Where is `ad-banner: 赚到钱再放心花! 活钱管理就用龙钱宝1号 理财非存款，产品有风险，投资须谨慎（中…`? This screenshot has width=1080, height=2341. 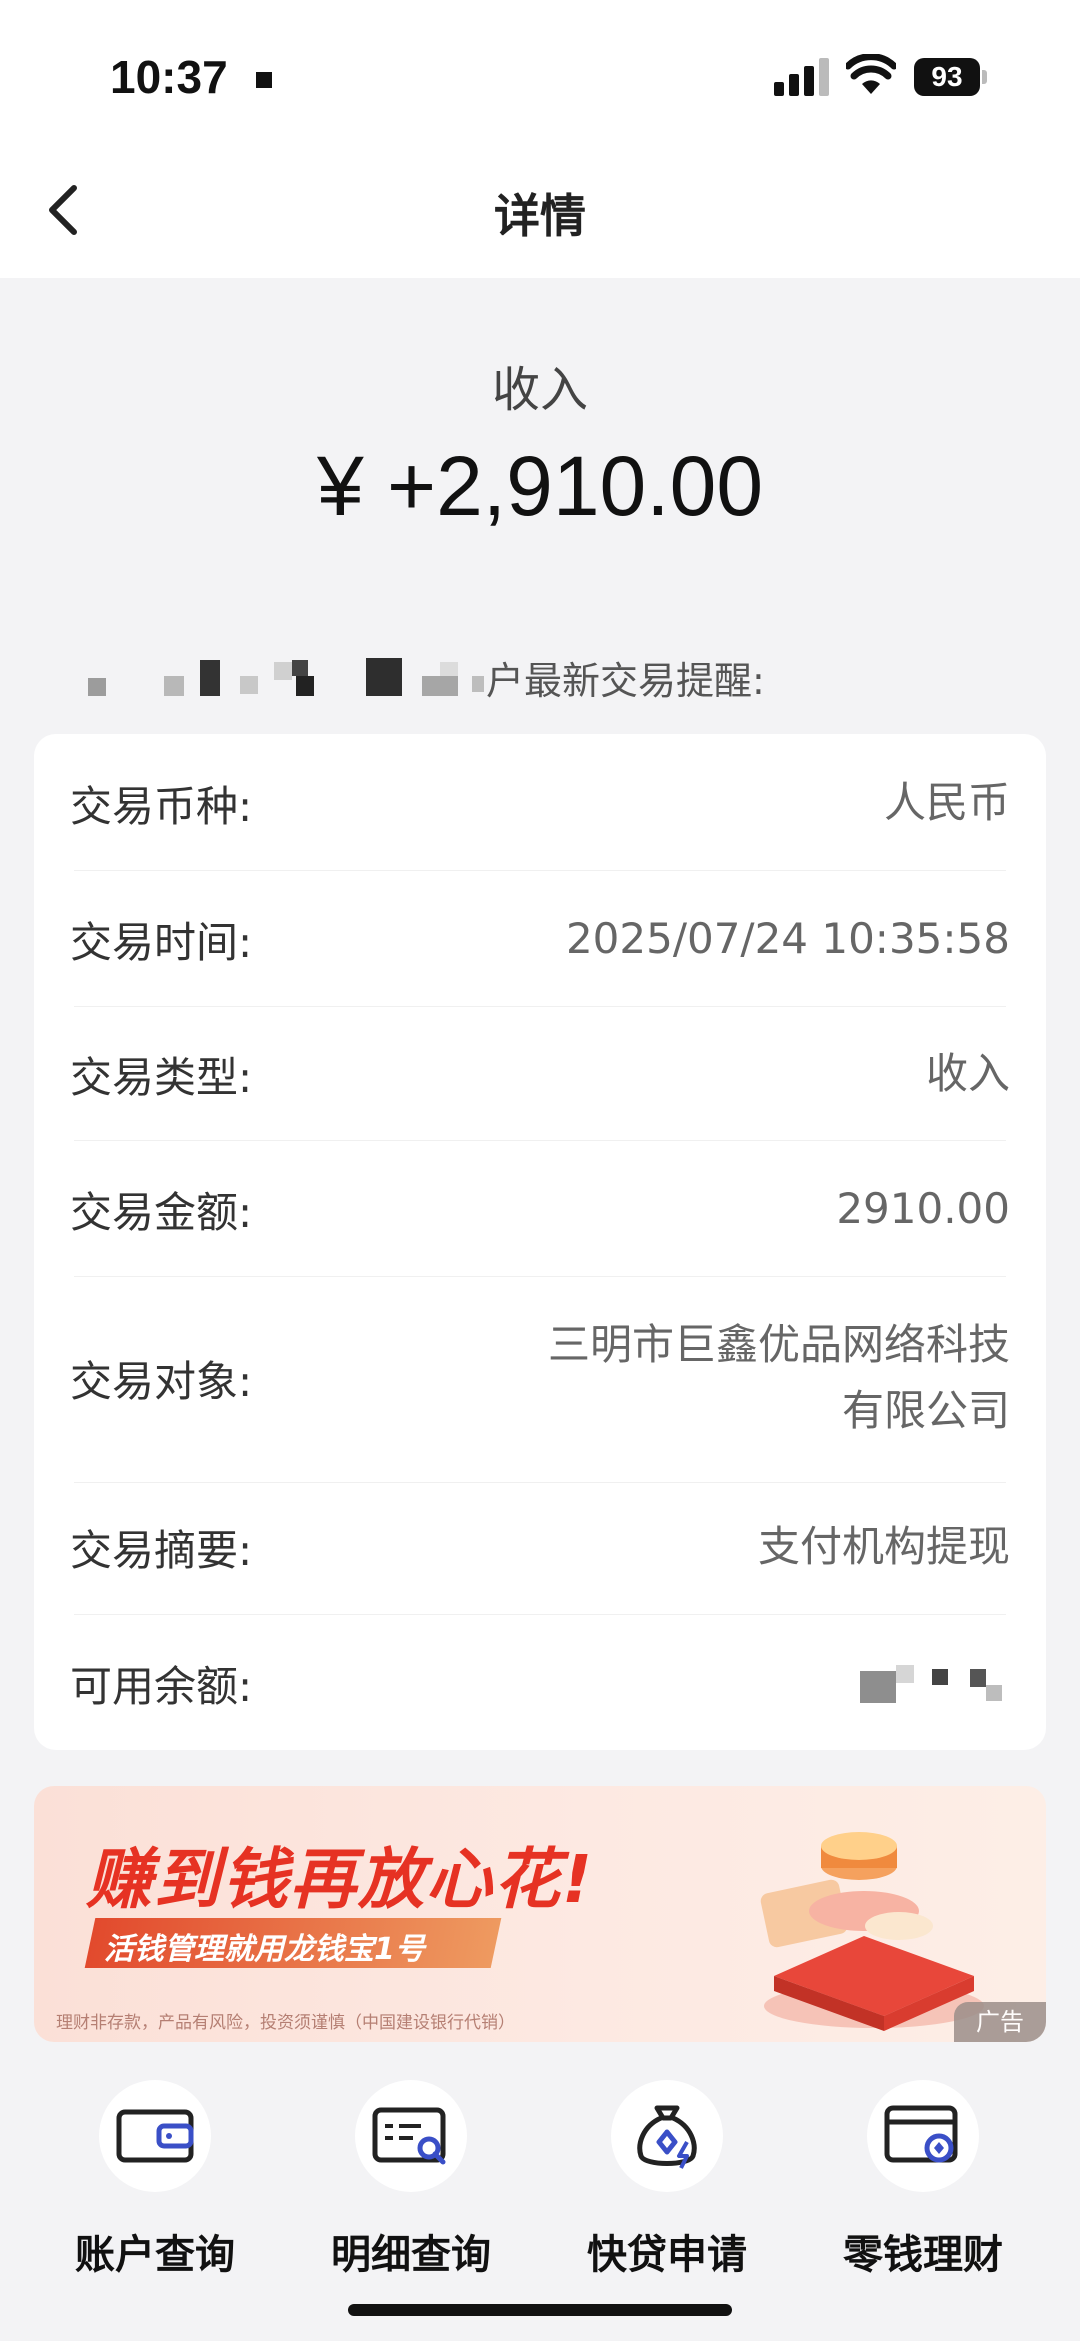 ad-banner: 赚到钱再放心花! 活钱管理就用龙钱宝1号 理财非存款，产品有风险，投资须谨慎（中… is located at coordinates (540, 1914).